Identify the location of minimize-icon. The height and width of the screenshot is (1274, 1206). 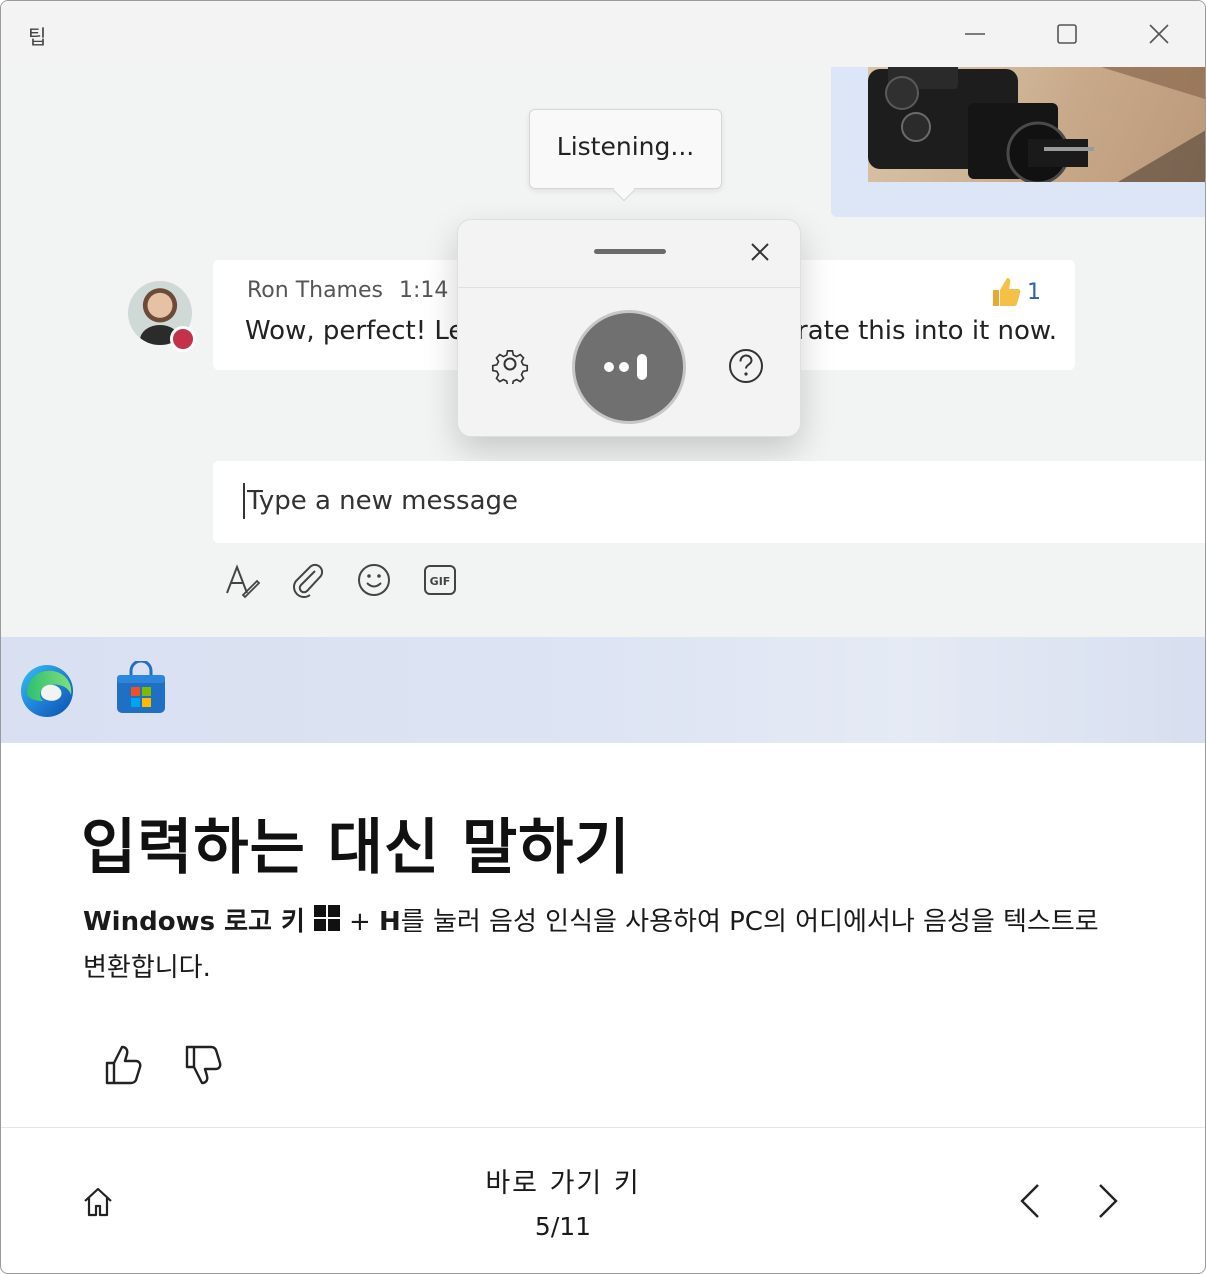
(975, 34).